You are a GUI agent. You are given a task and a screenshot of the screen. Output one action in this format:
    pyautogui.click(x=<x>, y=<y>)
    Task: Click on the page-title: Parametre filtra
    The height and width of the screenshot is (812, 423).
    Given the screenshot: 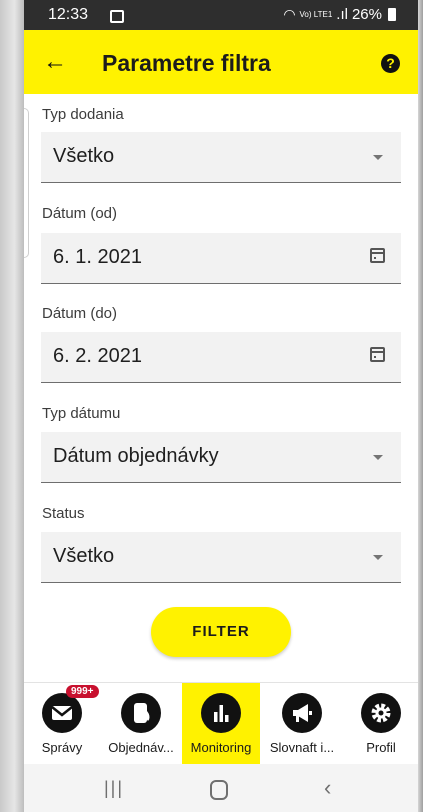 What is the action you would take?
    pyautogui.click(x=186, y=63)
    